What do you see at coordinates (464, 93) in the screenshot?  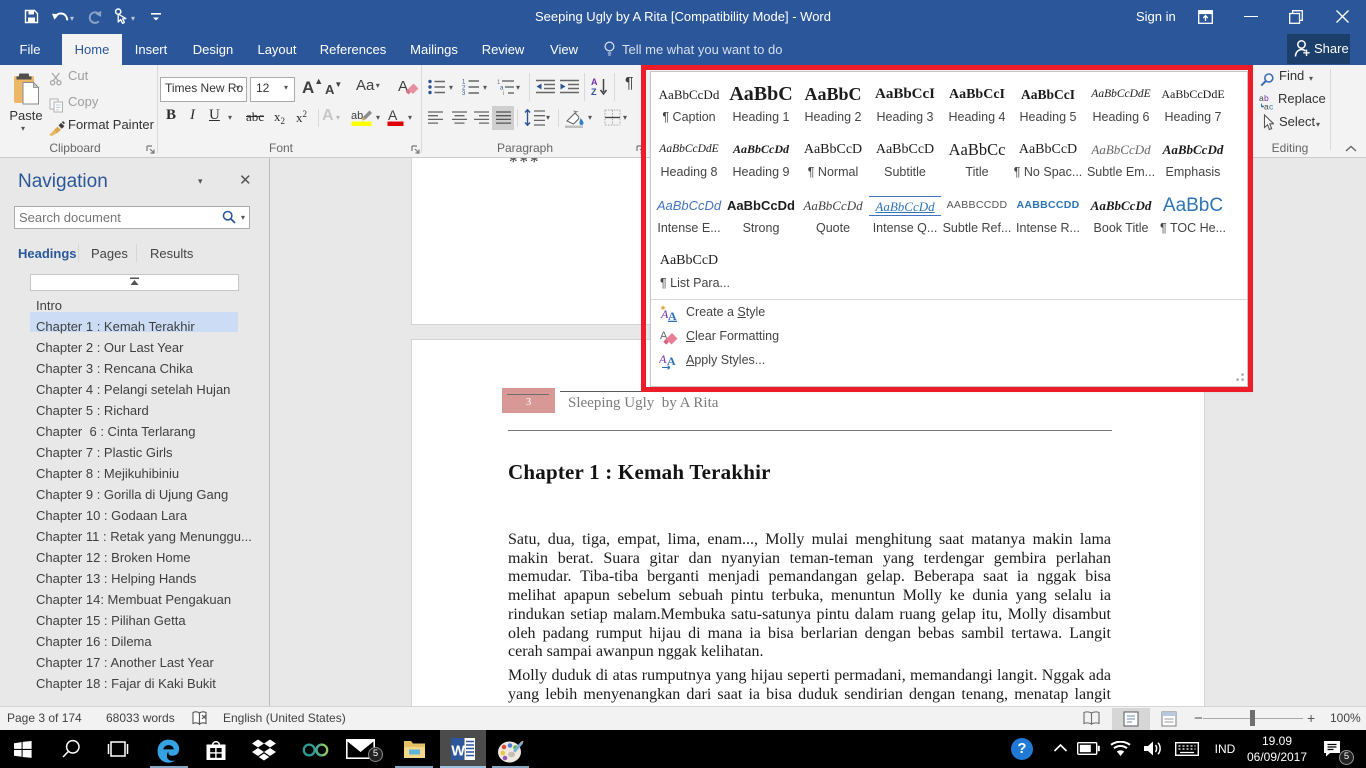 I see `svg-text: 3` at bounding box center [464, 93].